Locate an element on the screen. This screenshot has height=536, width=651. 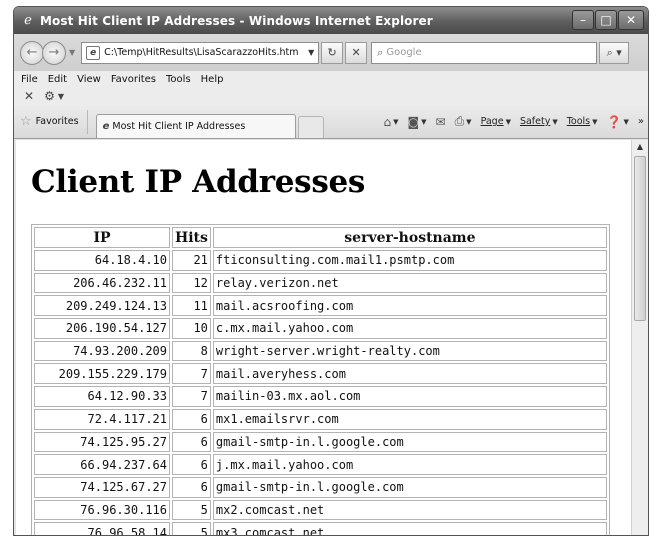
print-dropdown-icon: ▼ is located at coordinates (468, 122).